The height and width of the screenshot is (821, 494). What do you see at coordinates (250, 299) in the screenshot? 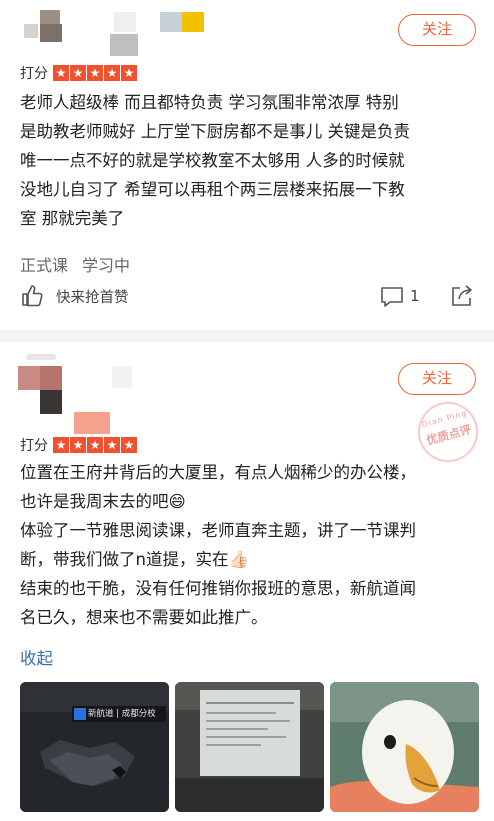
I see `action-bar: 快来抢首赞 1` at bounding box center [250, 299].